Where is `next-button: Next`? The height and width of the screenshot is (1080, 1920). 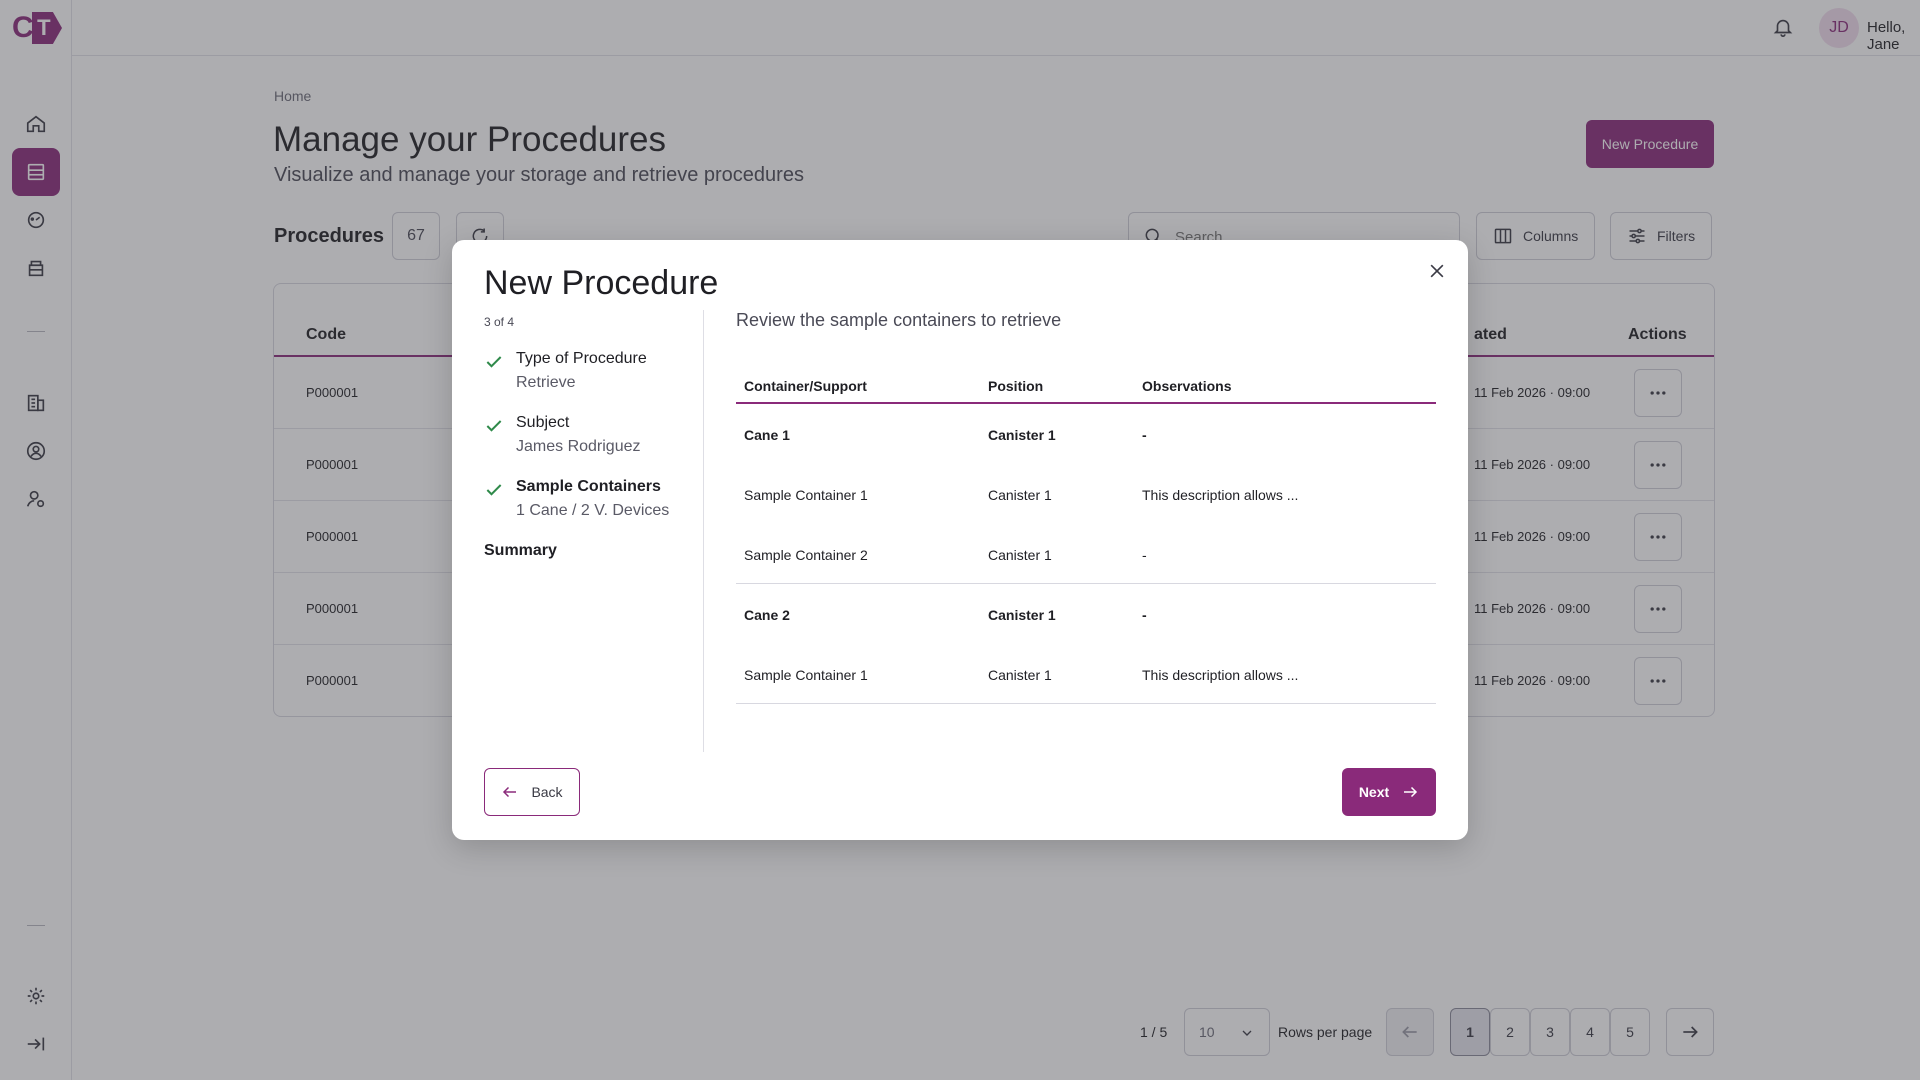
next-button: Next is located at coordinates (1389, 792).